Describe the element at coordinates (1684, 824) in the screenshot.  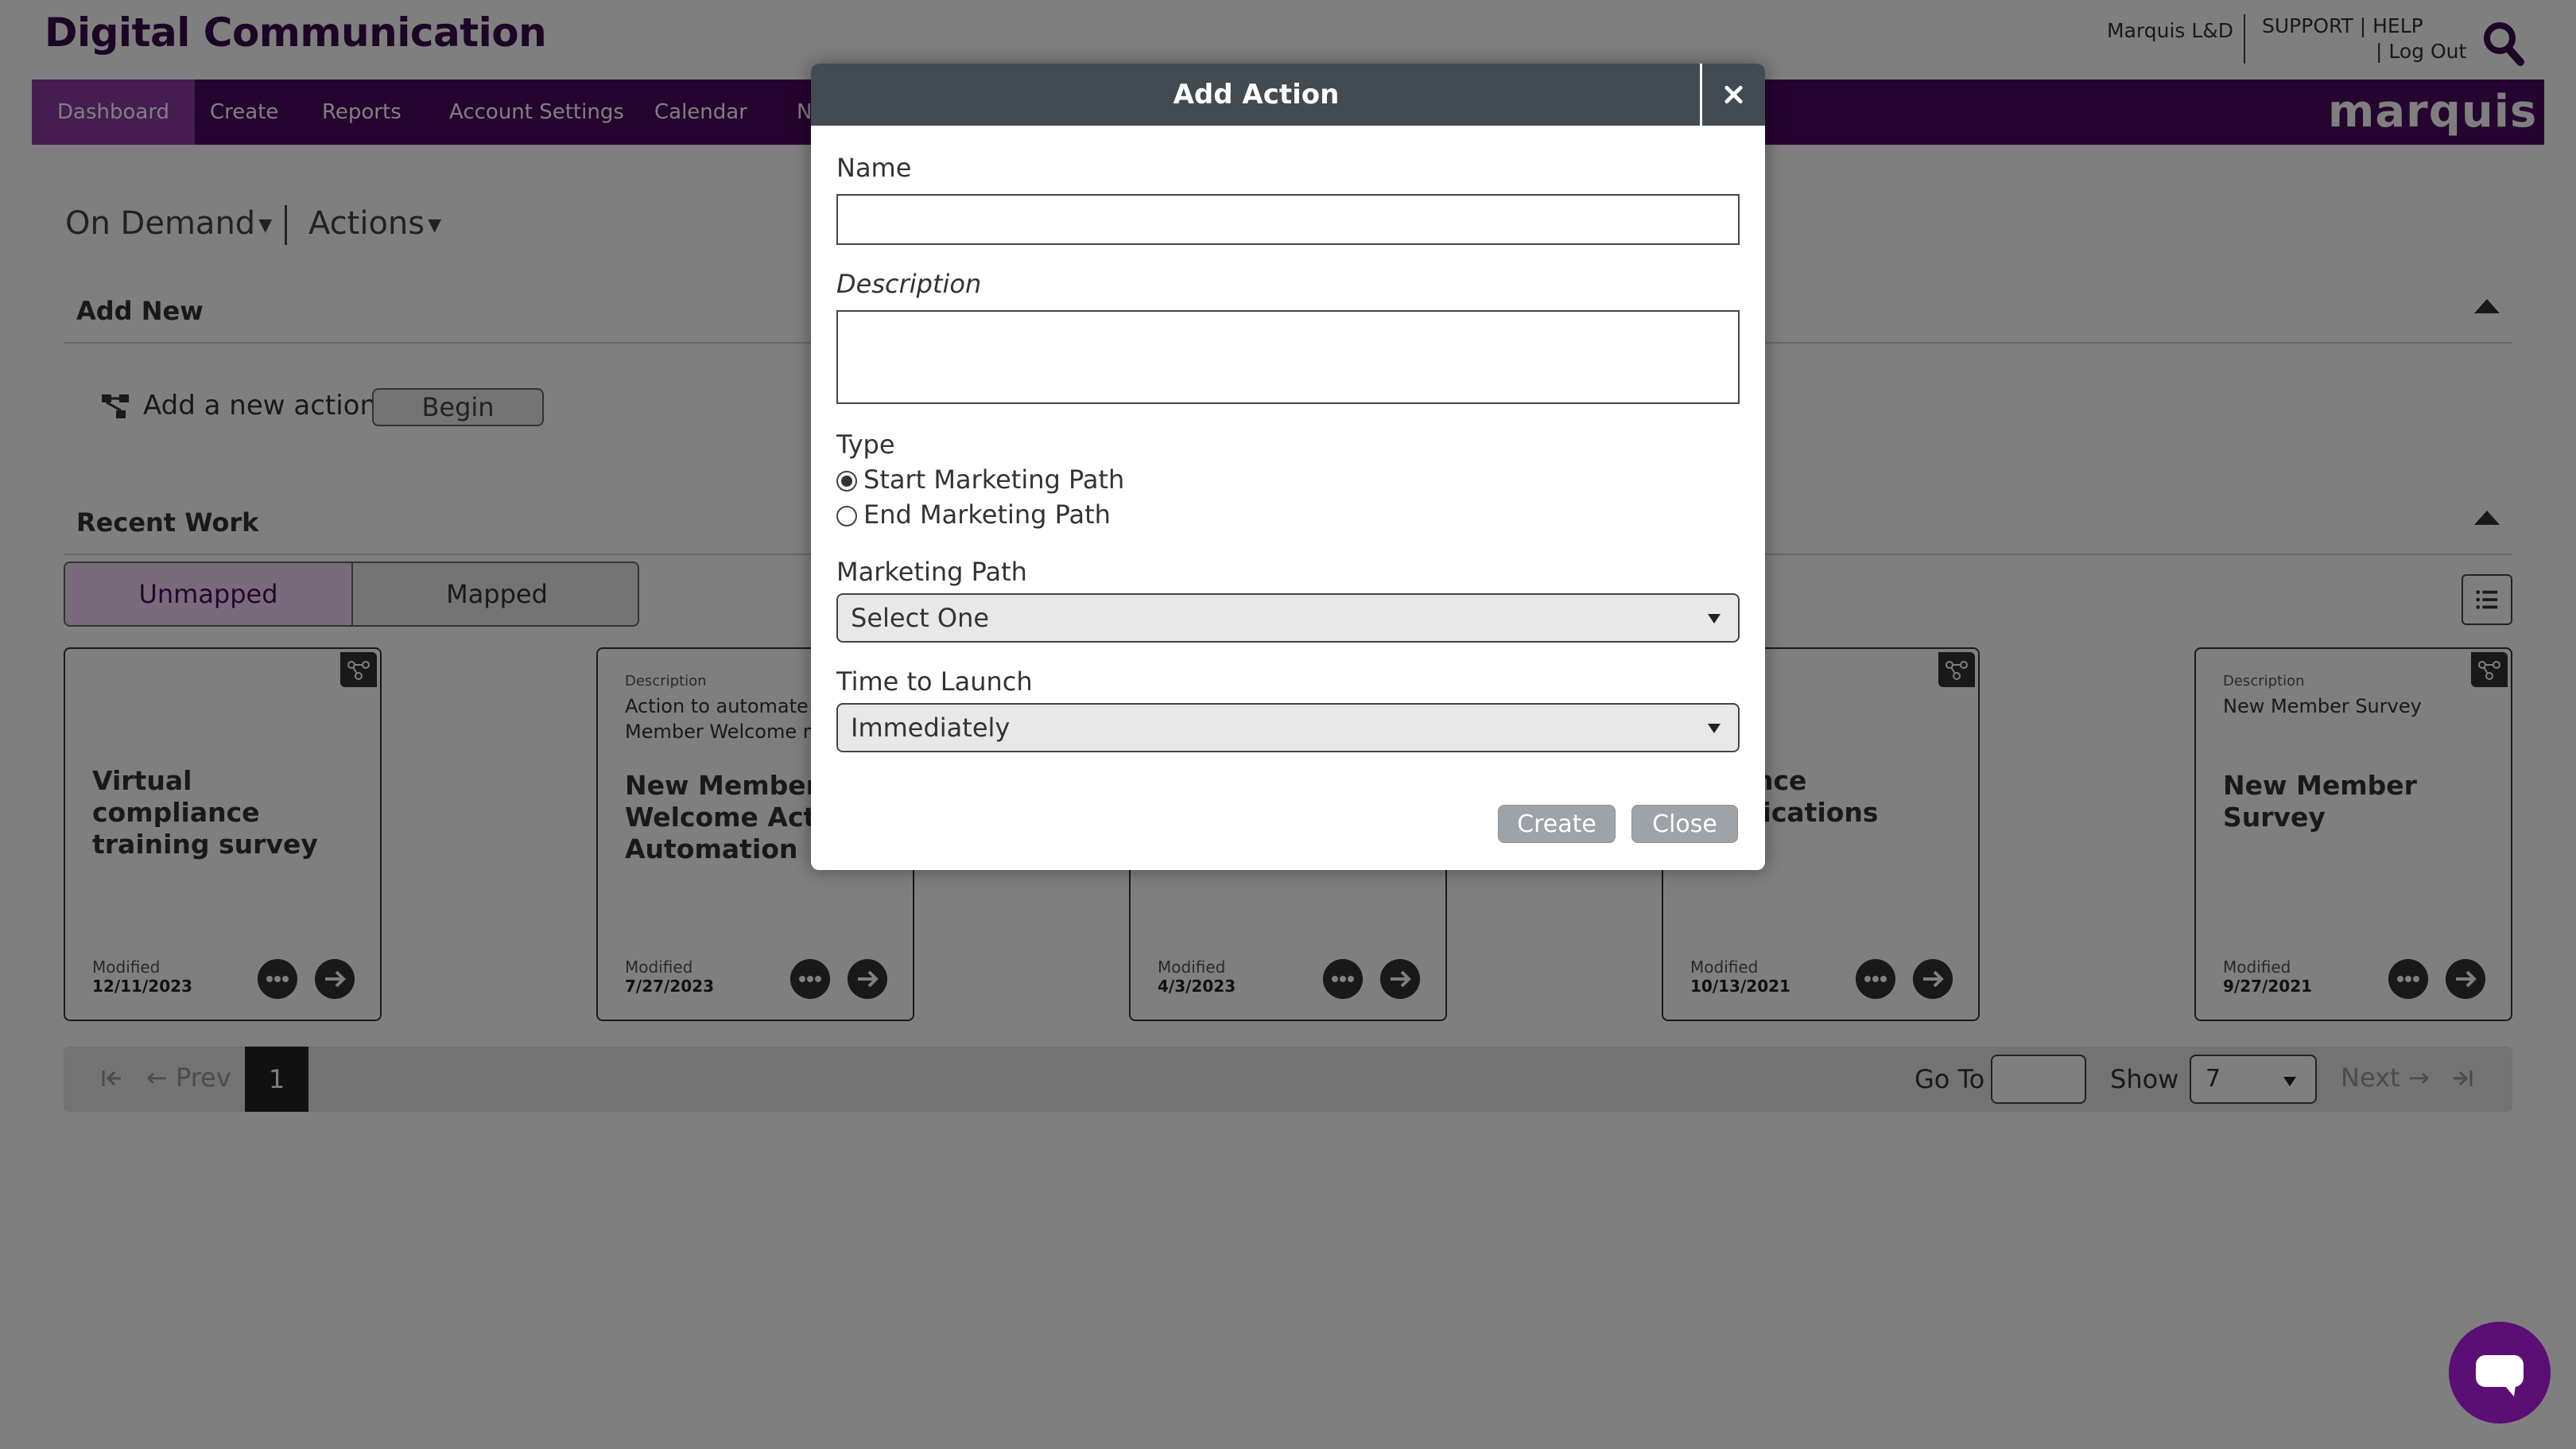
I see `close-button: Close` at that location.